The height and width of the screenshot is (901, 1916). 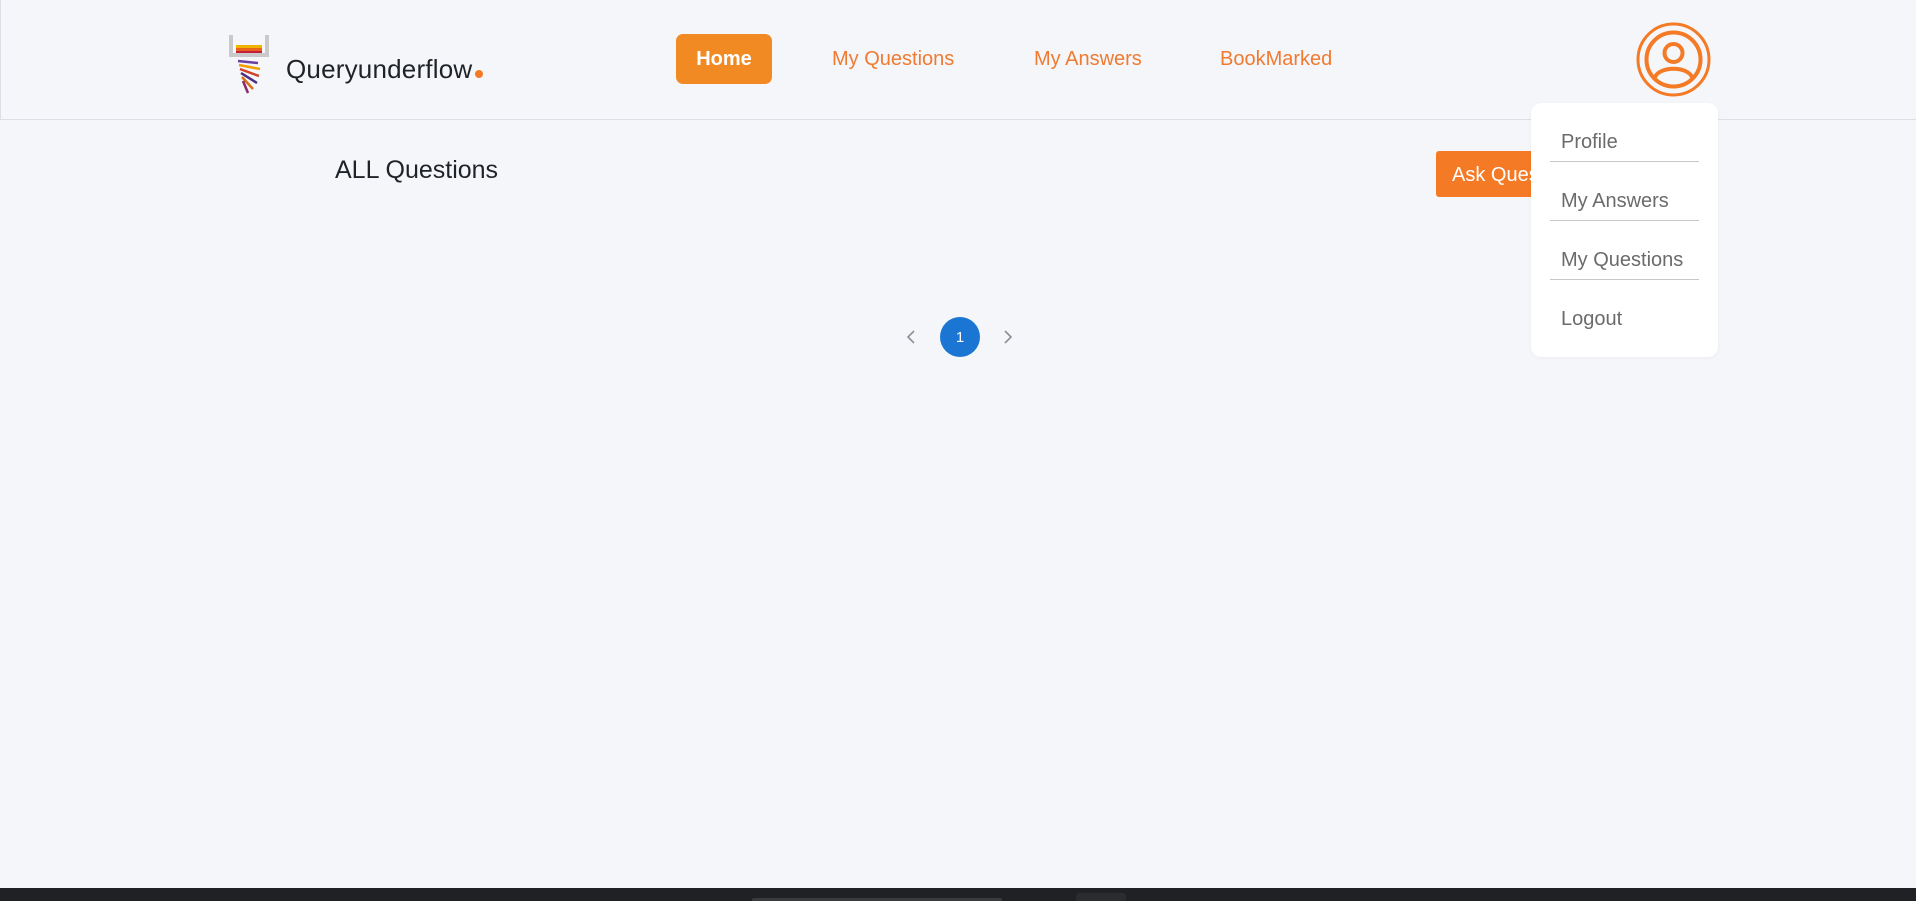 What do you see at coordinates (1008, 337) in the screenshot?
I see `chevron-right-icon` at bounding box center [1008, 337].